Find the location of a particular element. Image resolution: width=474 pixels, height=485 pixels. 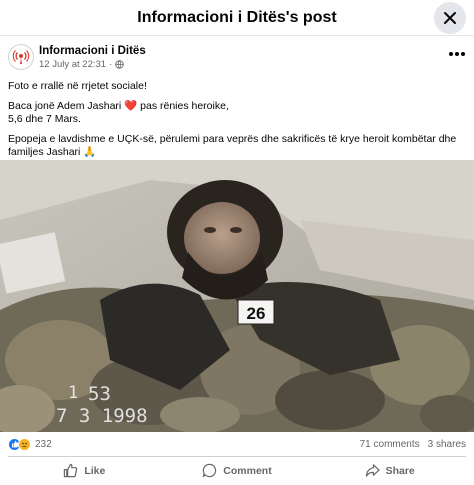

sad-face-icon is located at coordinates (24, 444).